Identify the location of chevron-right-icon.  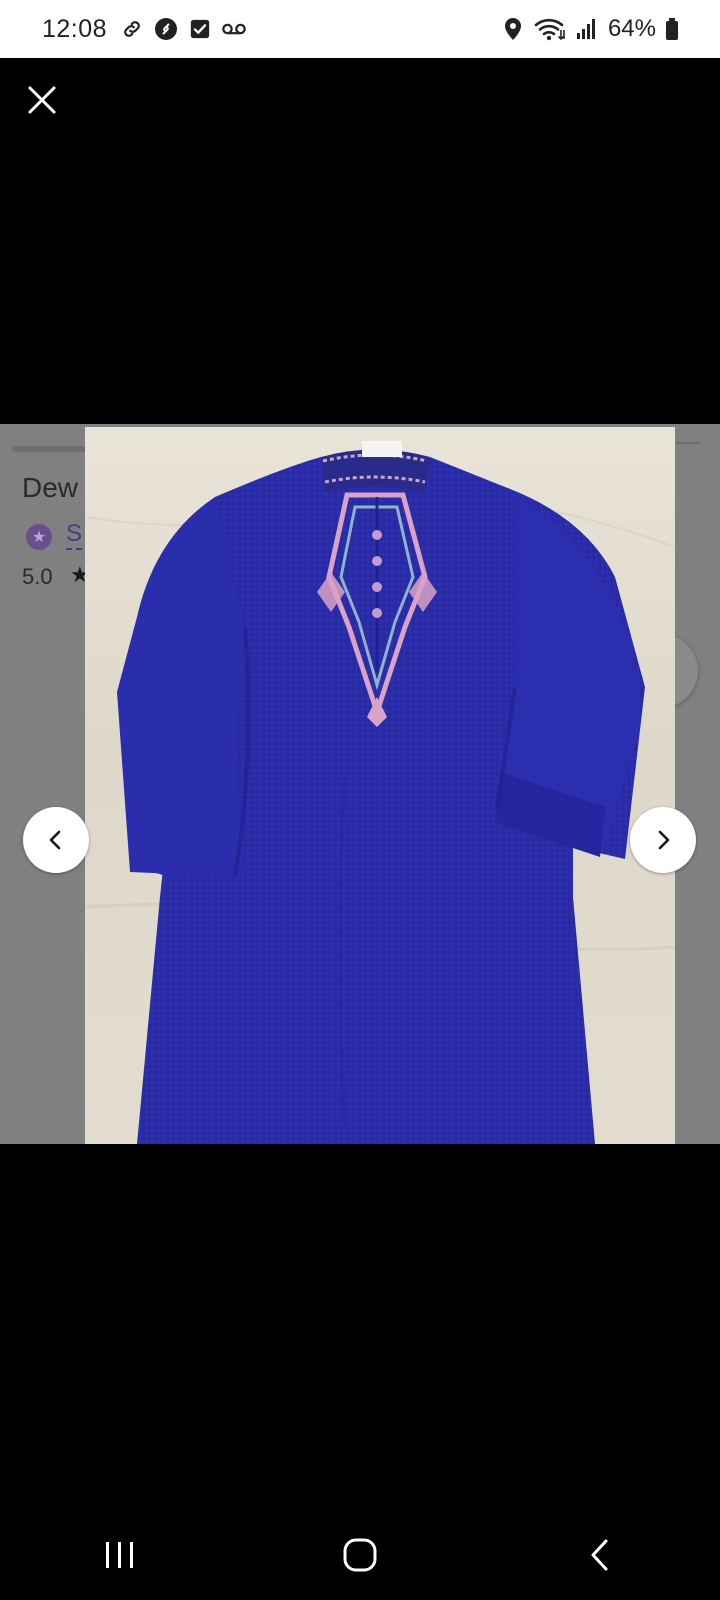
(664, 840).